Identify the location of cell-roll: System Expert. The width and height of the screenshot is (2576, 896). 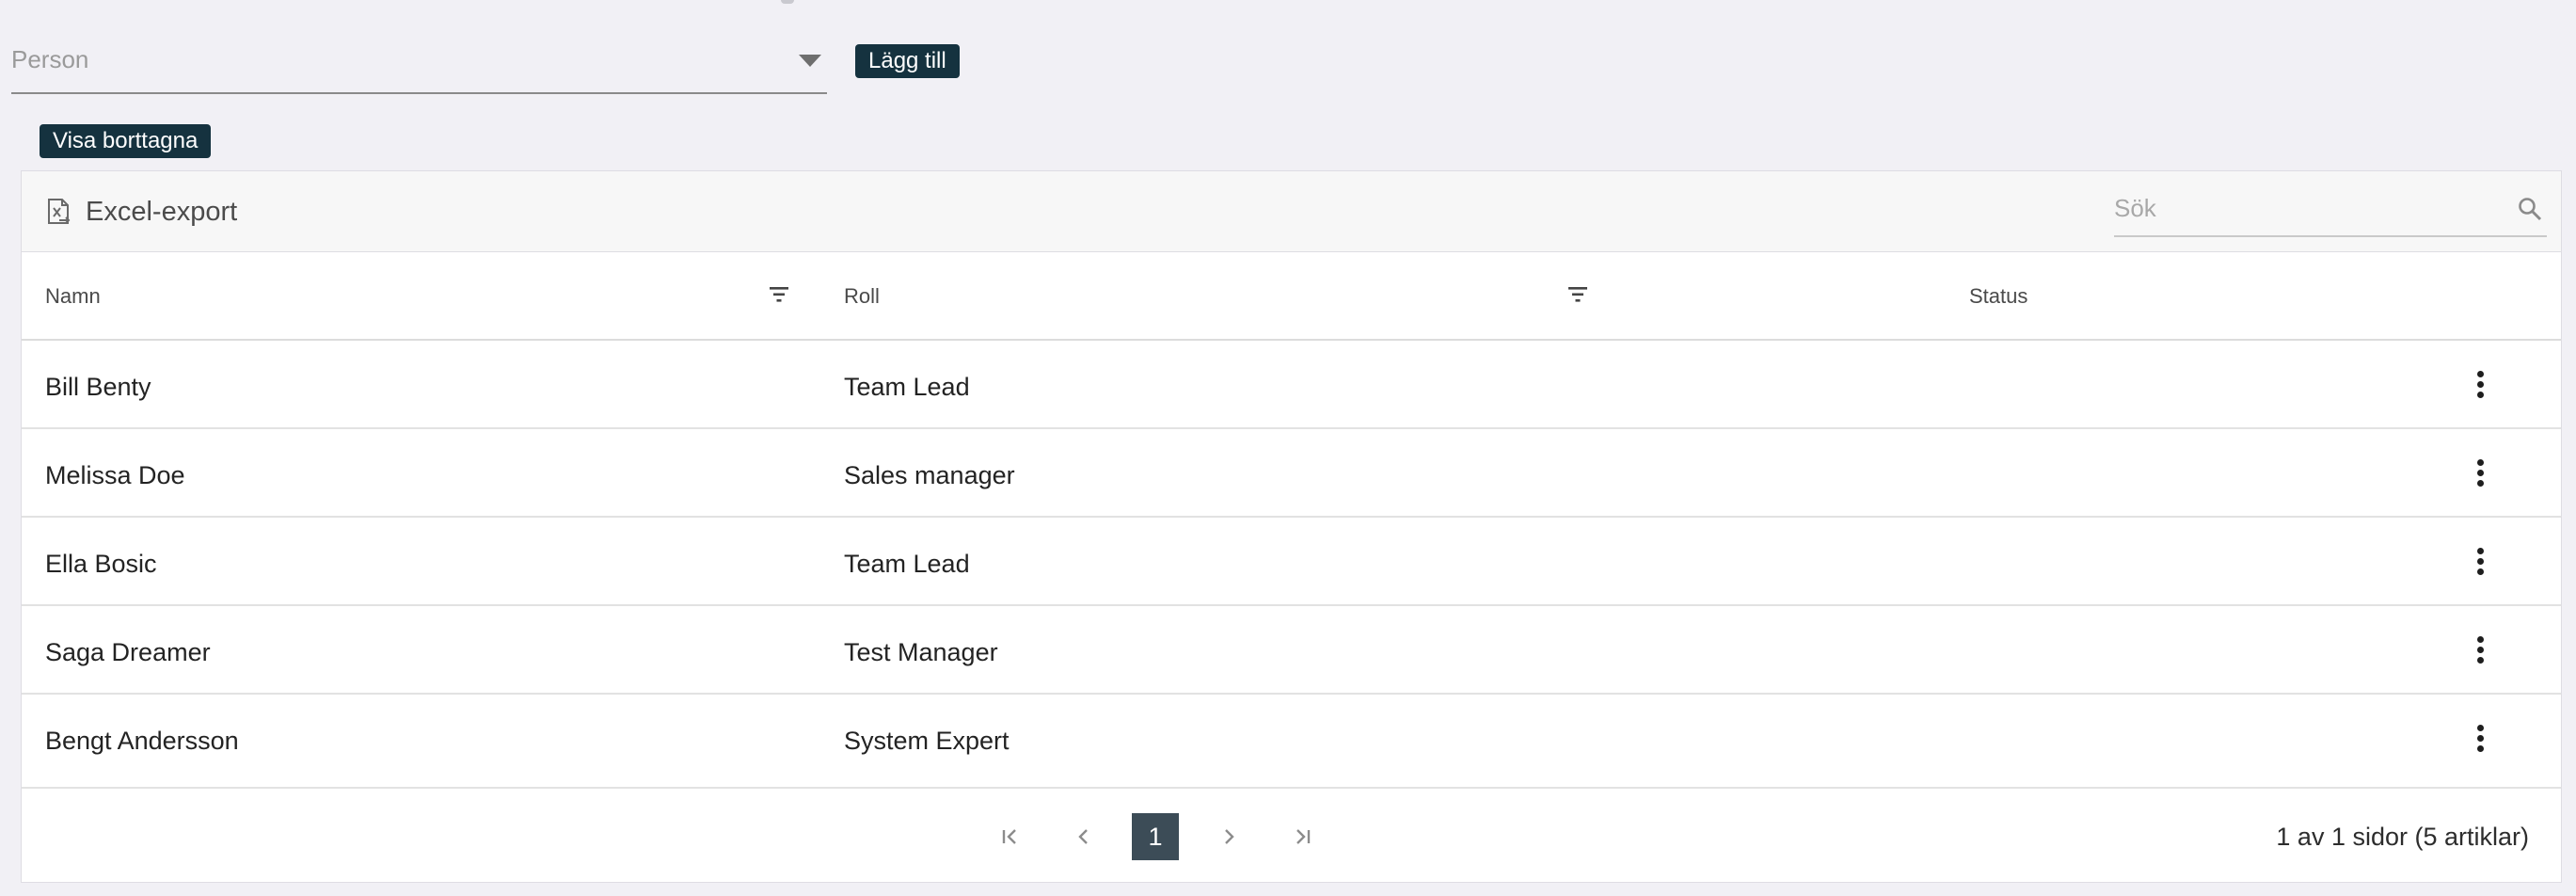
(927, 741).